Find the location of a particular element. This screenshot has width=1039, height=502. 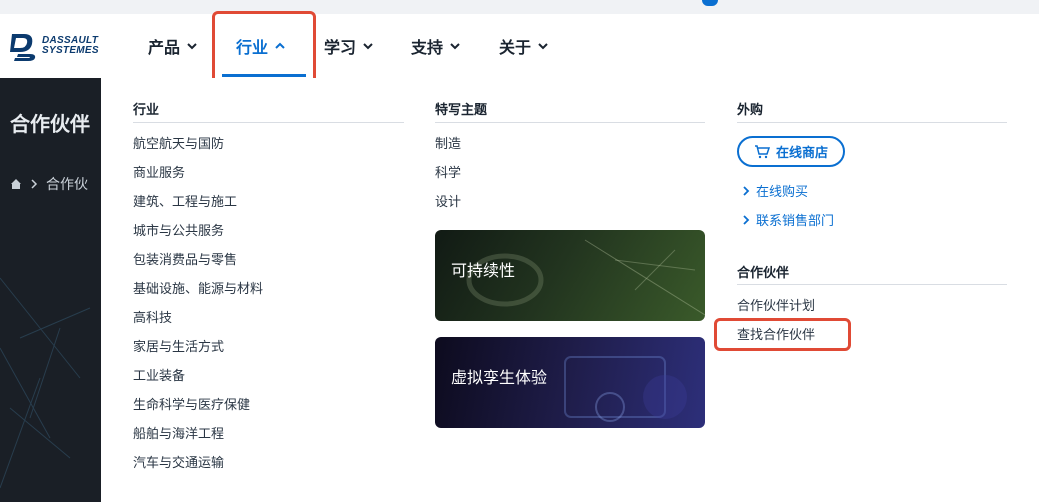

ds-logo-icon is located at coordinates (23, 47).